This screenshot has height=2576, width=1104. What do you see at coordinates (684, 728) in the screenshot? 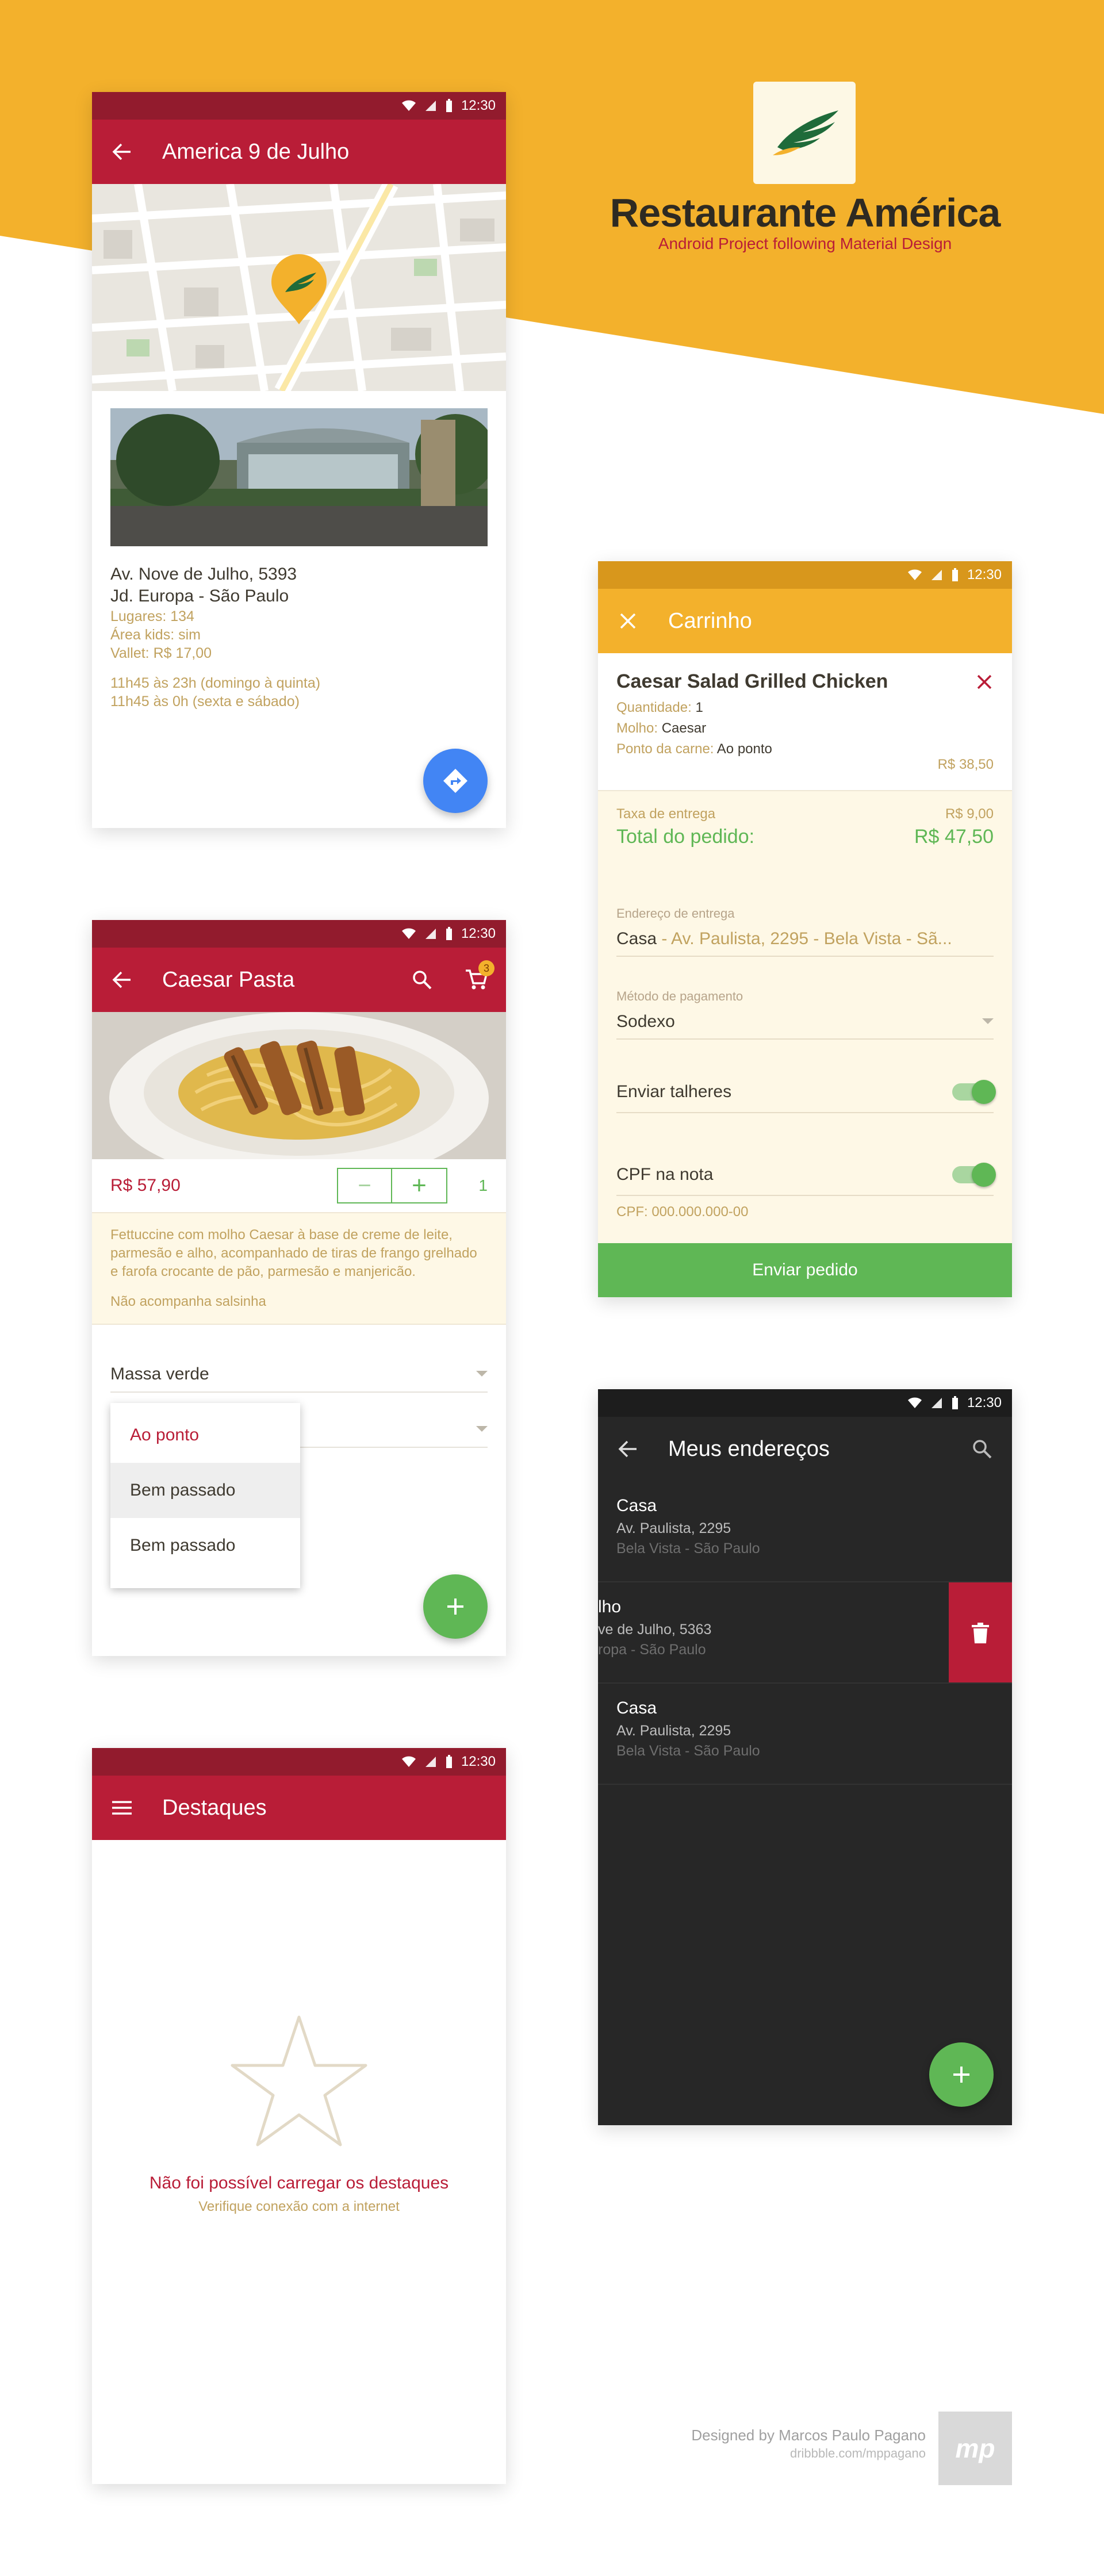
I see `sauce-value: Caesar` at bounding box center [684, 728].